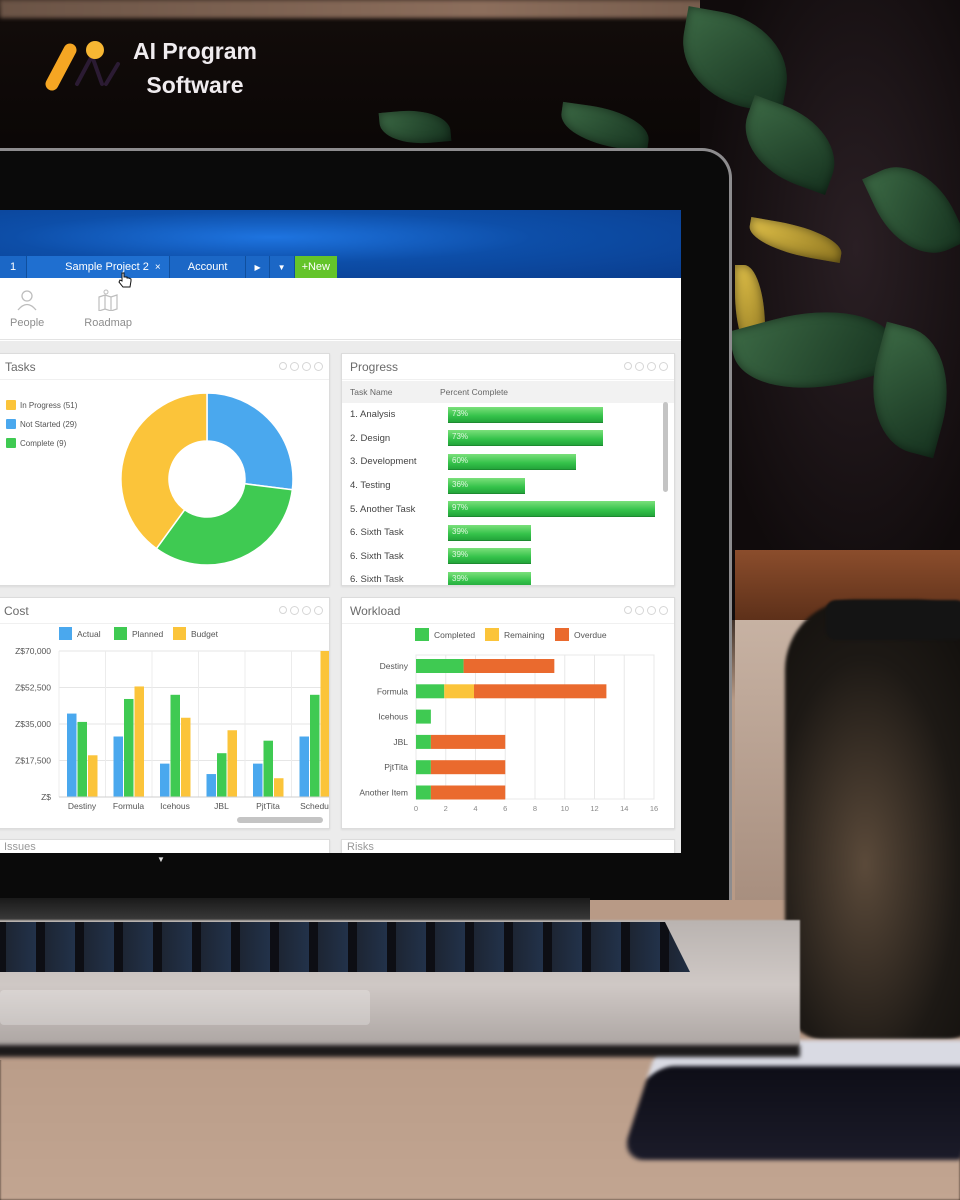 The height and width of the screenshot is (1200, 960). Describe the element at coordinates (250, 441) in the screenshot. I see `donut-slice-not-started` at that location.